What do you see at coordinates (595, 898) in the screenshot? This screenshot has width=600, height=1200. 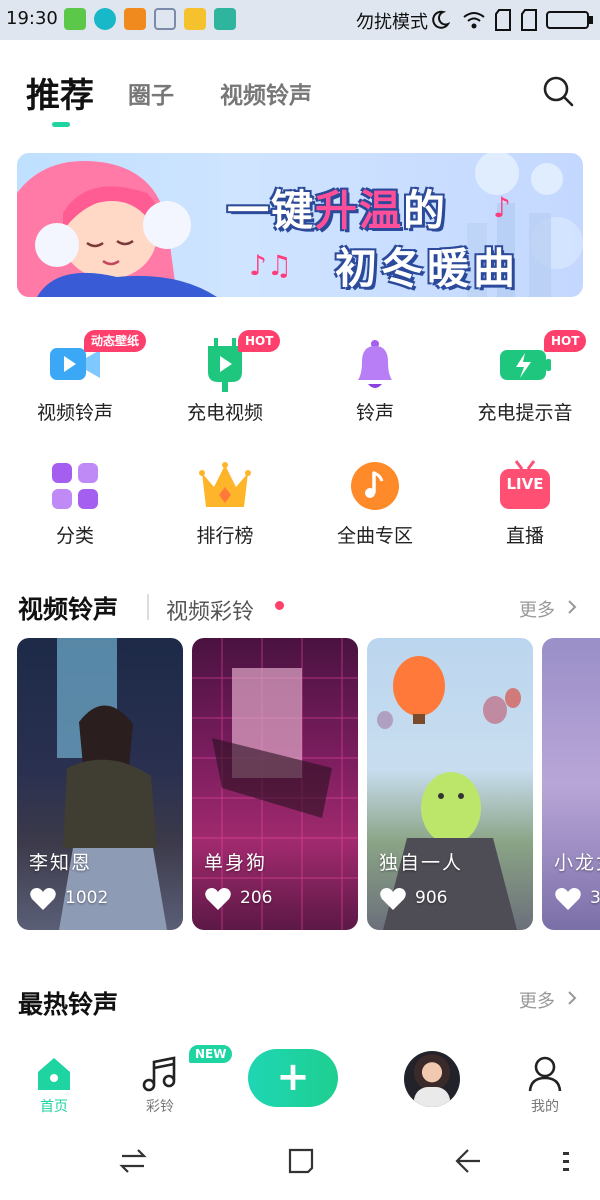 I see `card-likes: 3` at bounding box center [595, 898].